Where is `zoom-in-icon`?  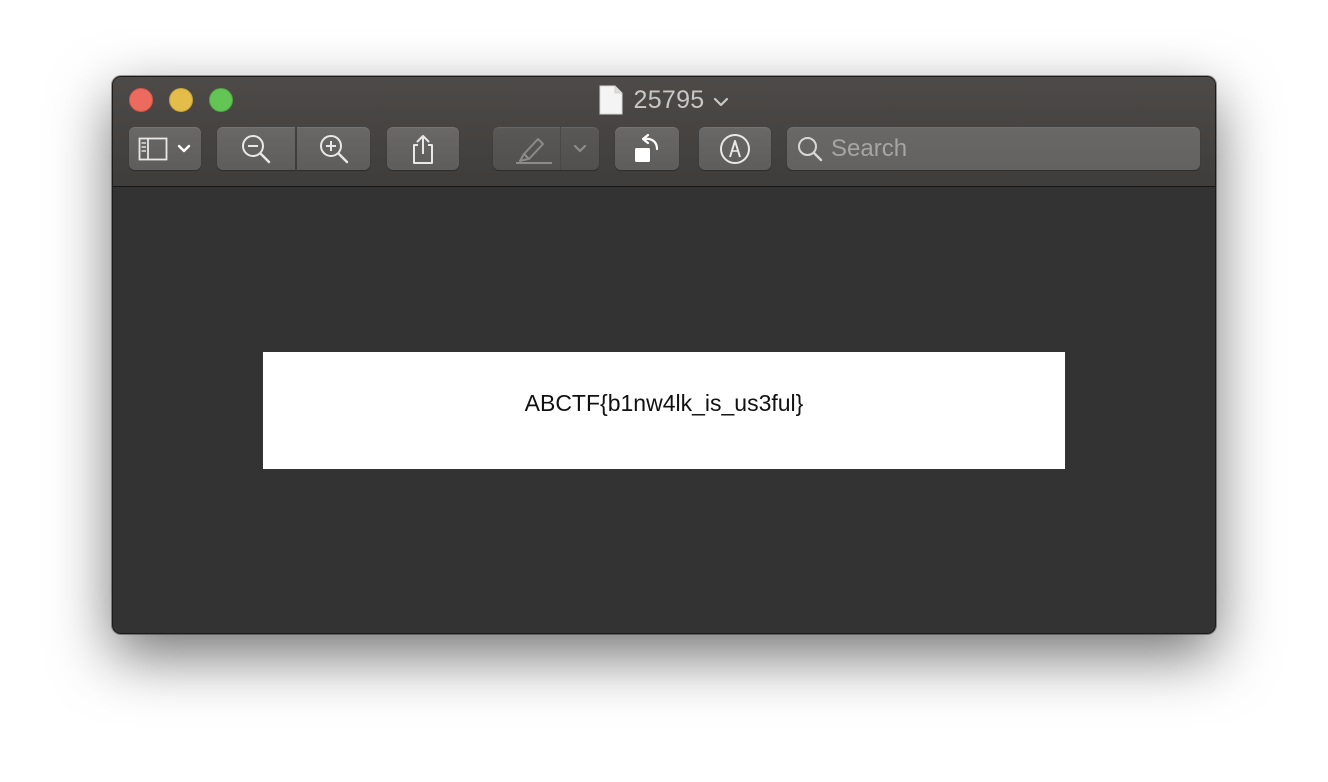 zoom-in-icon is located at coordinates (333, 148).